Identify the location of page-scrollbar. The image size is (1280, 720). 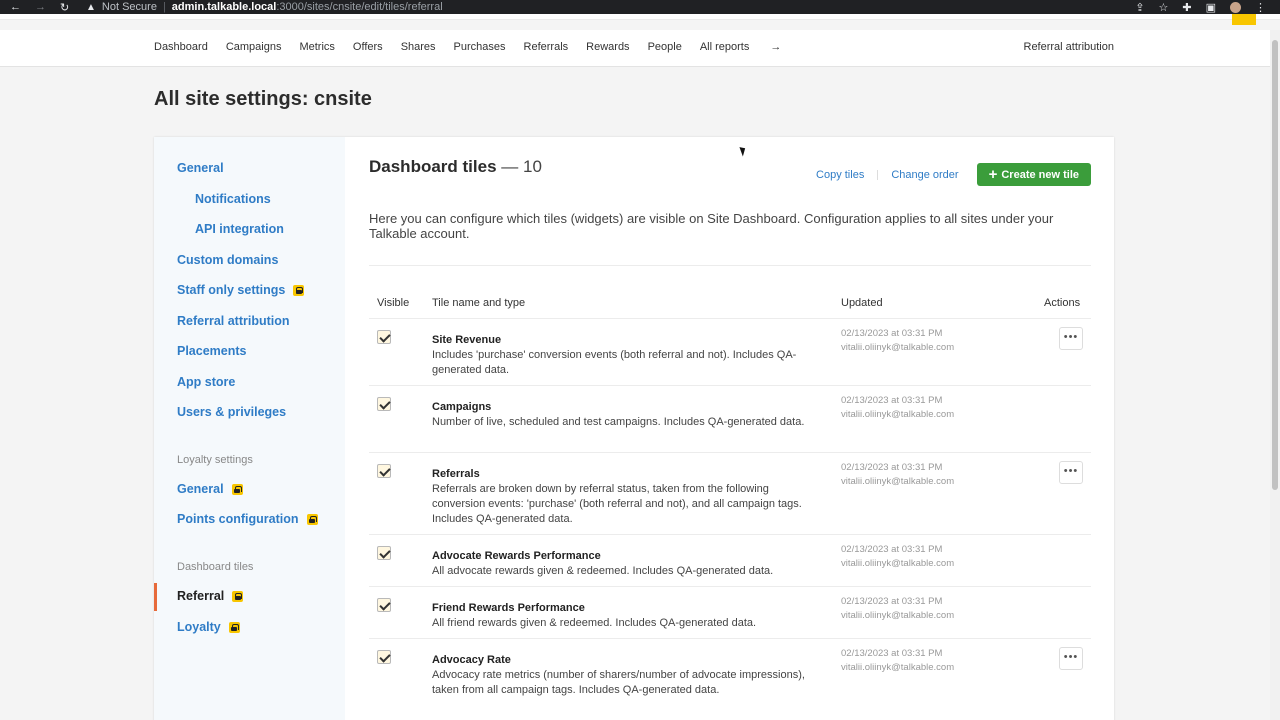
(1275, 375).